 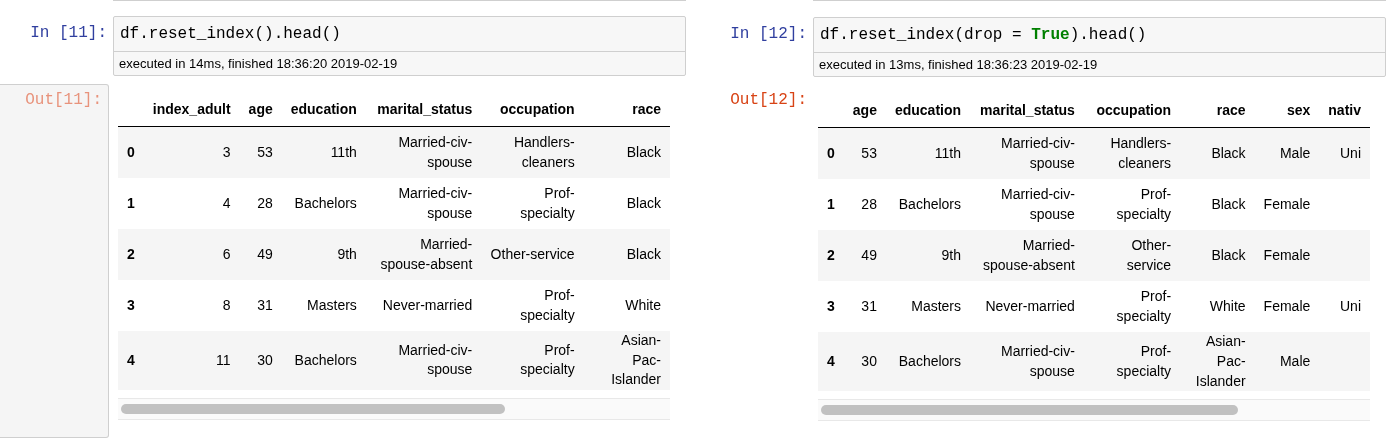 What do you see at coordinates (1099, 63) in the screenshot?
I see `execution-time-text: executed in 13ms, finished 18:36:23 2019-02-19` at bounding box center [1099, 63].